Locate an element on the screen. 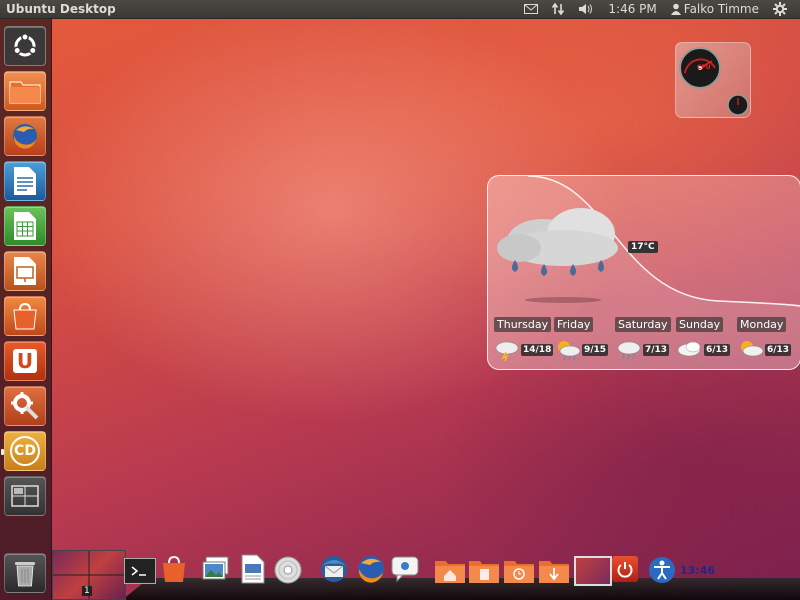  power-icon is located at coordinates (625, 569).